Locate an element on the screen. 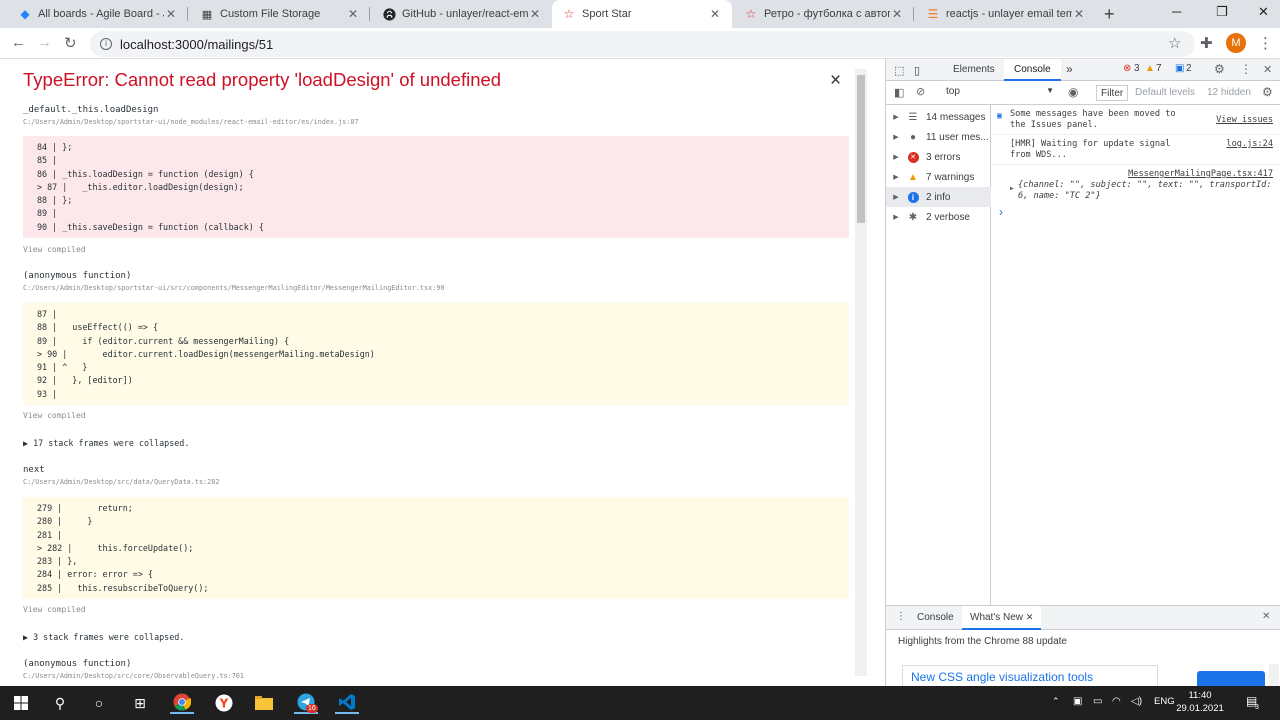  settings-gear-icon: ⚙ is located at coordinates (1219, 69).